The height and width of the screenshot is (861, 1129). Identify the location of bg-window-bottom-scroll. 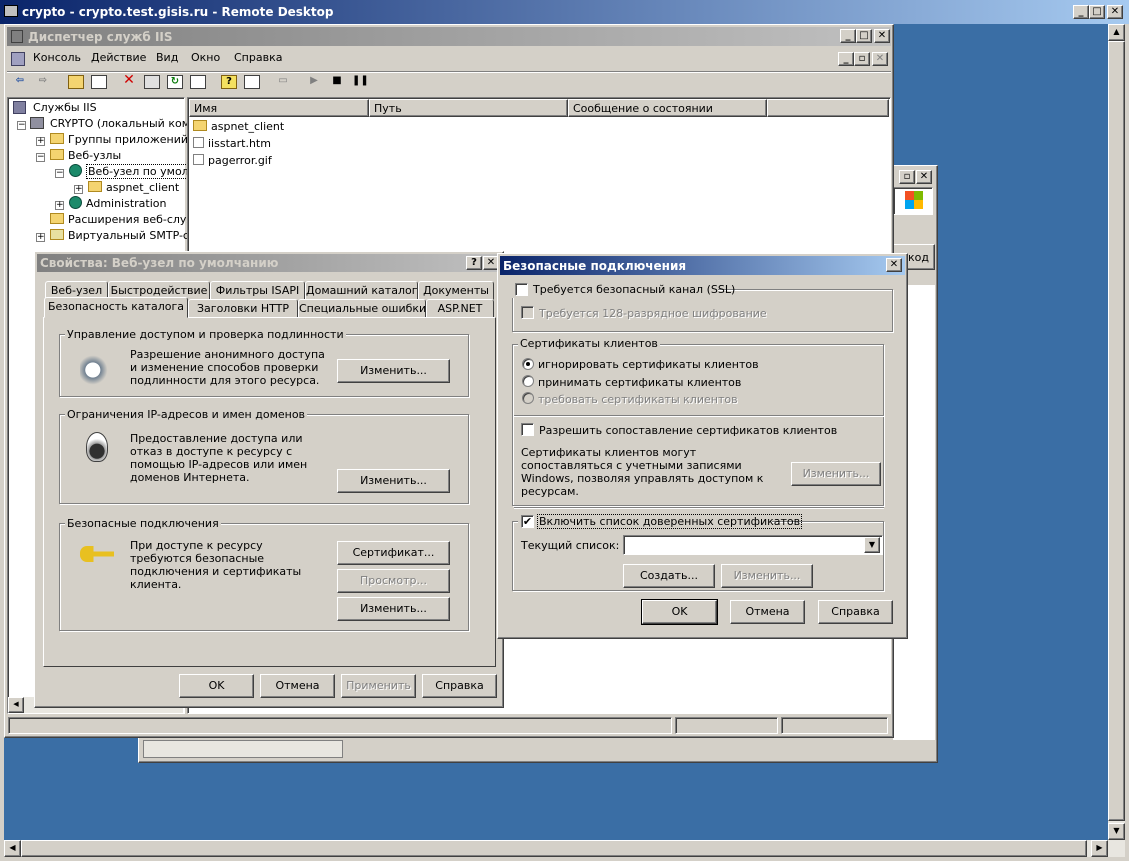
(243, 749).